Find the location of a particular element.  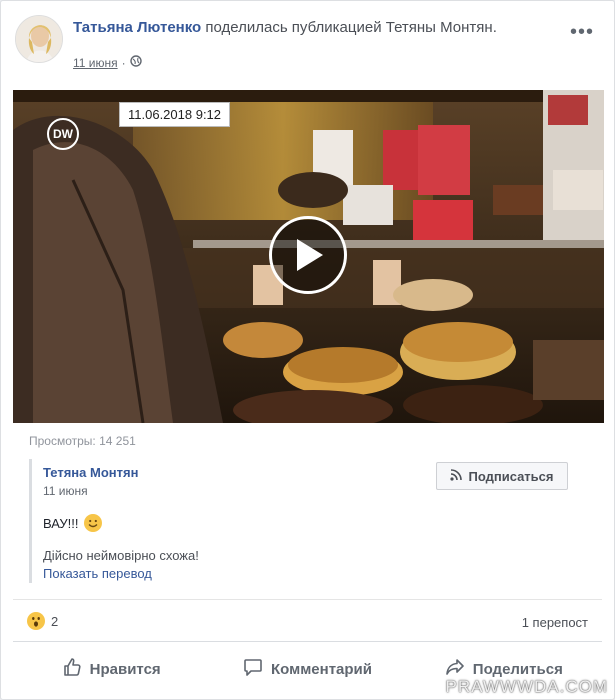

shared-post-text: Дійсно неймовірно схожа! is located at coordinates (121, 555).